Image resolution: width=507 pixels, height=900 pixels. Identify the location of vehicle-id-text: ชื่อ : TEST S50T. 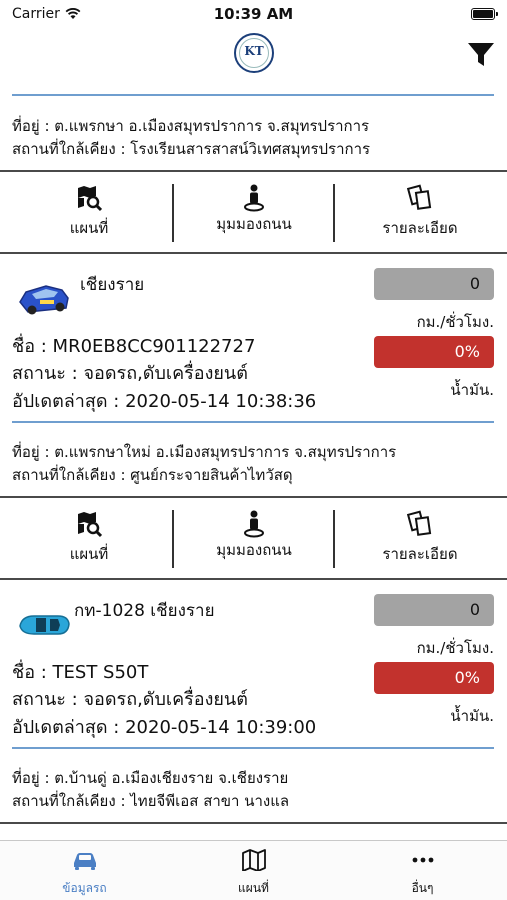
(80, 672).